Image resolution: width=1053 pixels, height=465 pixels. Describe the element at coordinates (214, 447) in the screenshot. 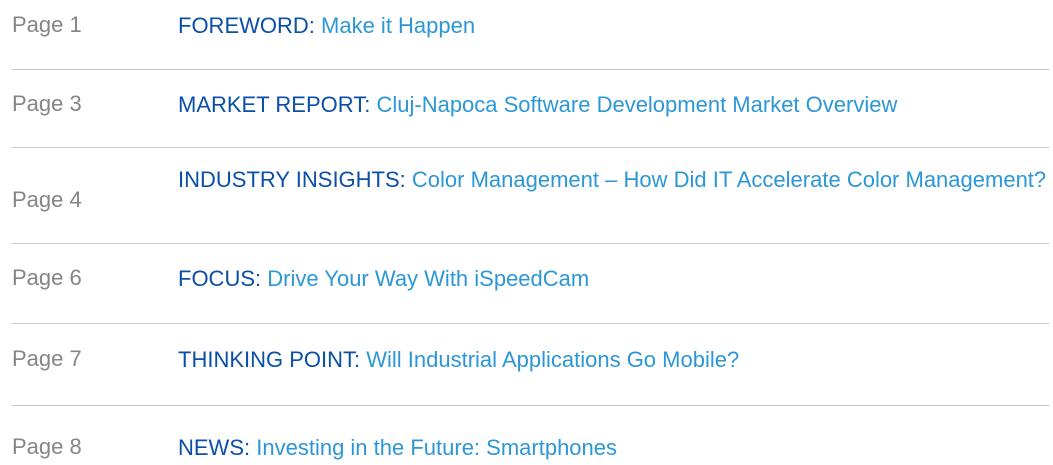

I see `section-label: NEWS:` at that location.